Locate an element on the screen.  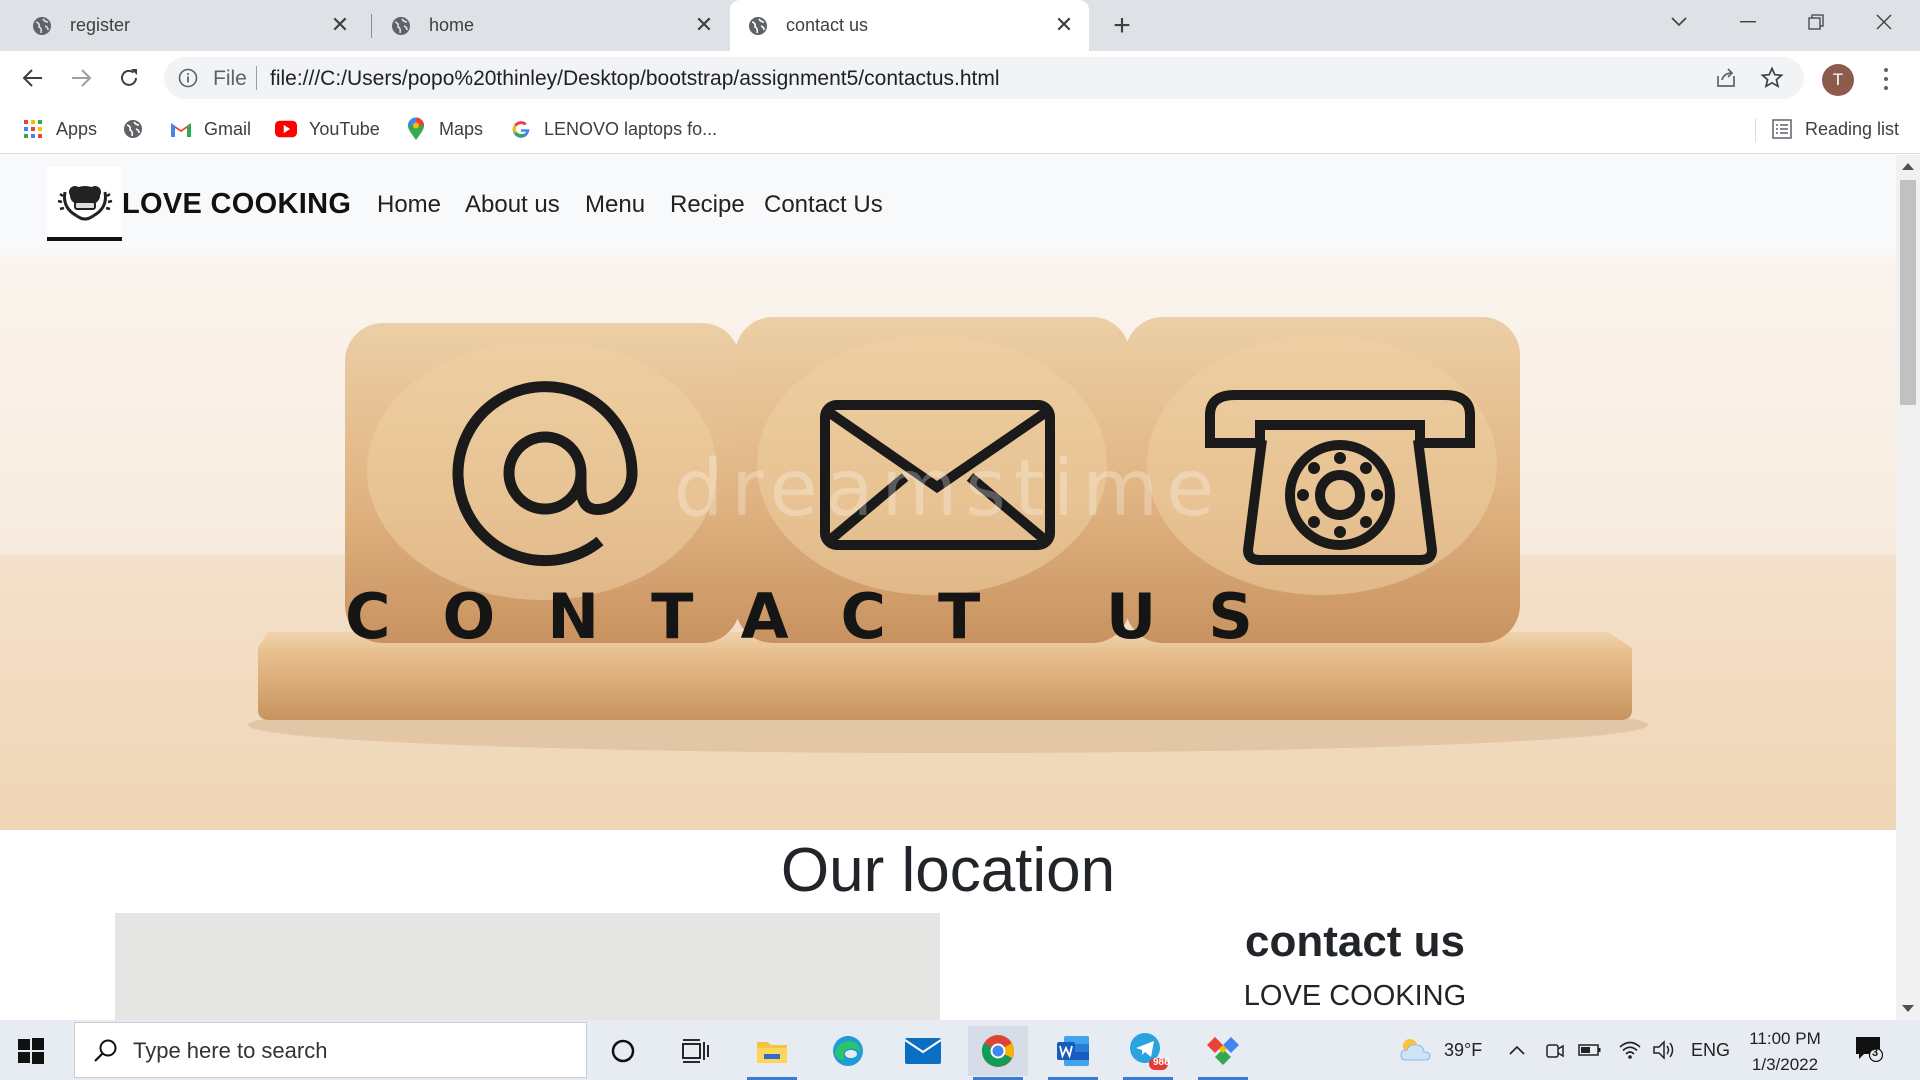
google-icon is located at coordinates (521, 129).